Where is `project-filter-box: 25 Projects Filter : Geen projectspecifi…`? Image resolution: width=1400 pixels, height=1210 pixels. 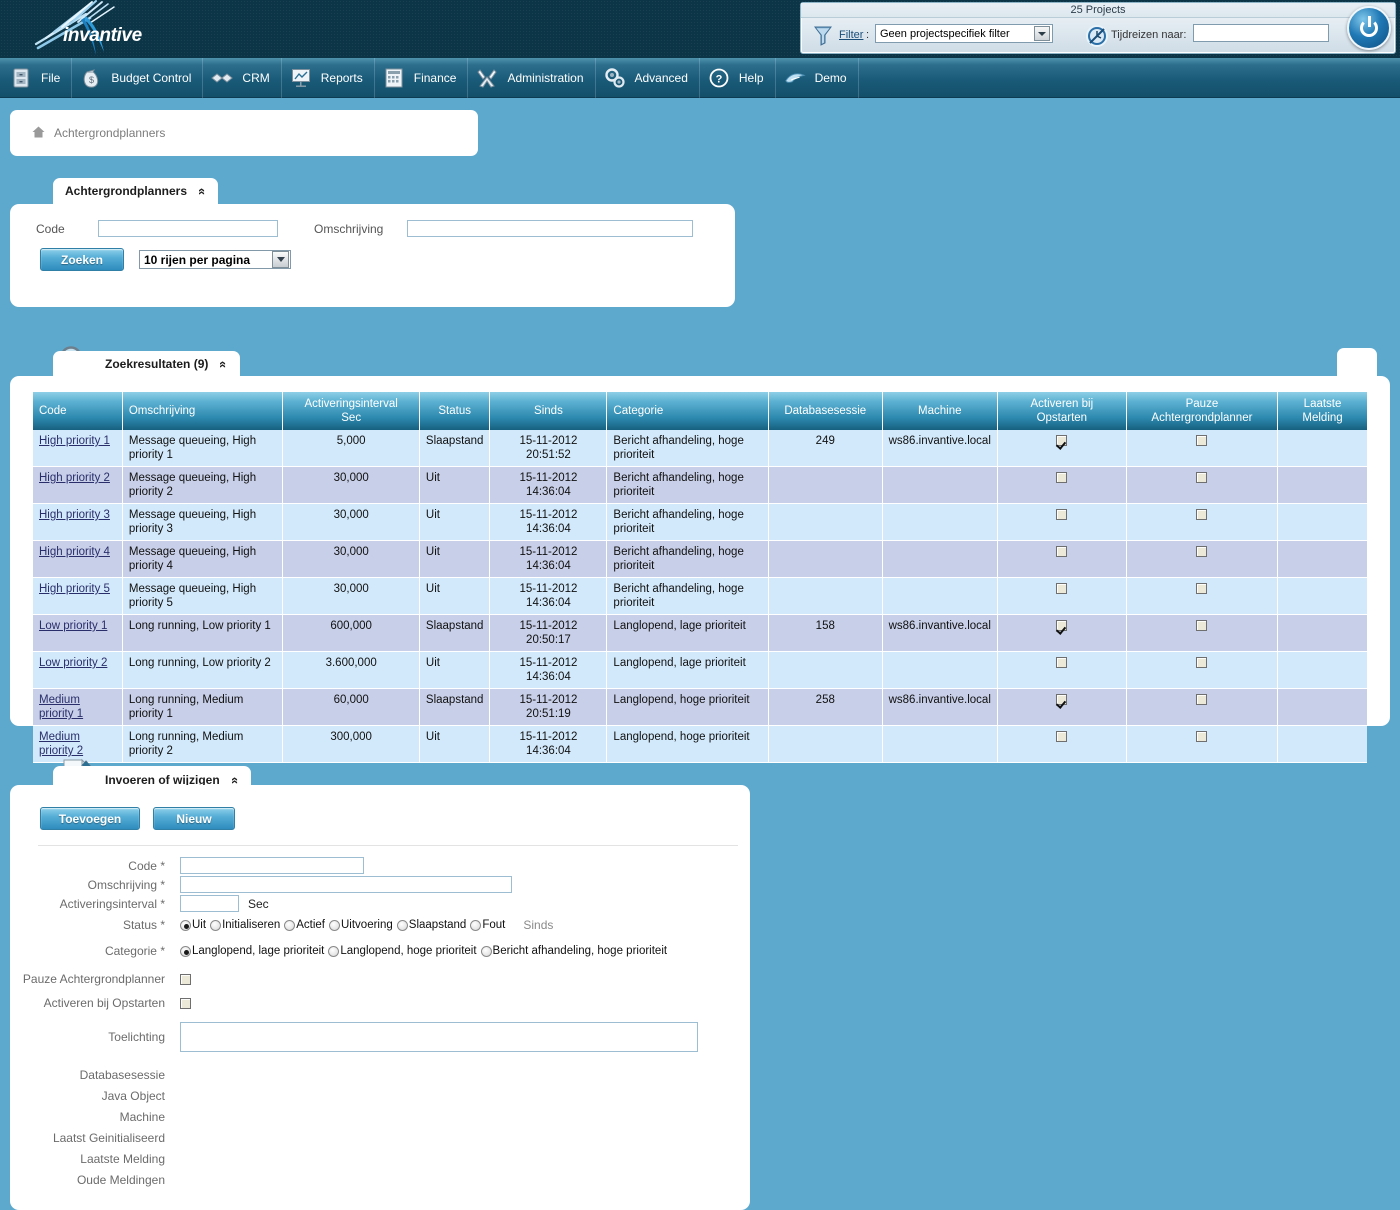 project-filter-box: 25 Projects Filter : Geen projectspecifi… is located at coordinates (1098, 28).